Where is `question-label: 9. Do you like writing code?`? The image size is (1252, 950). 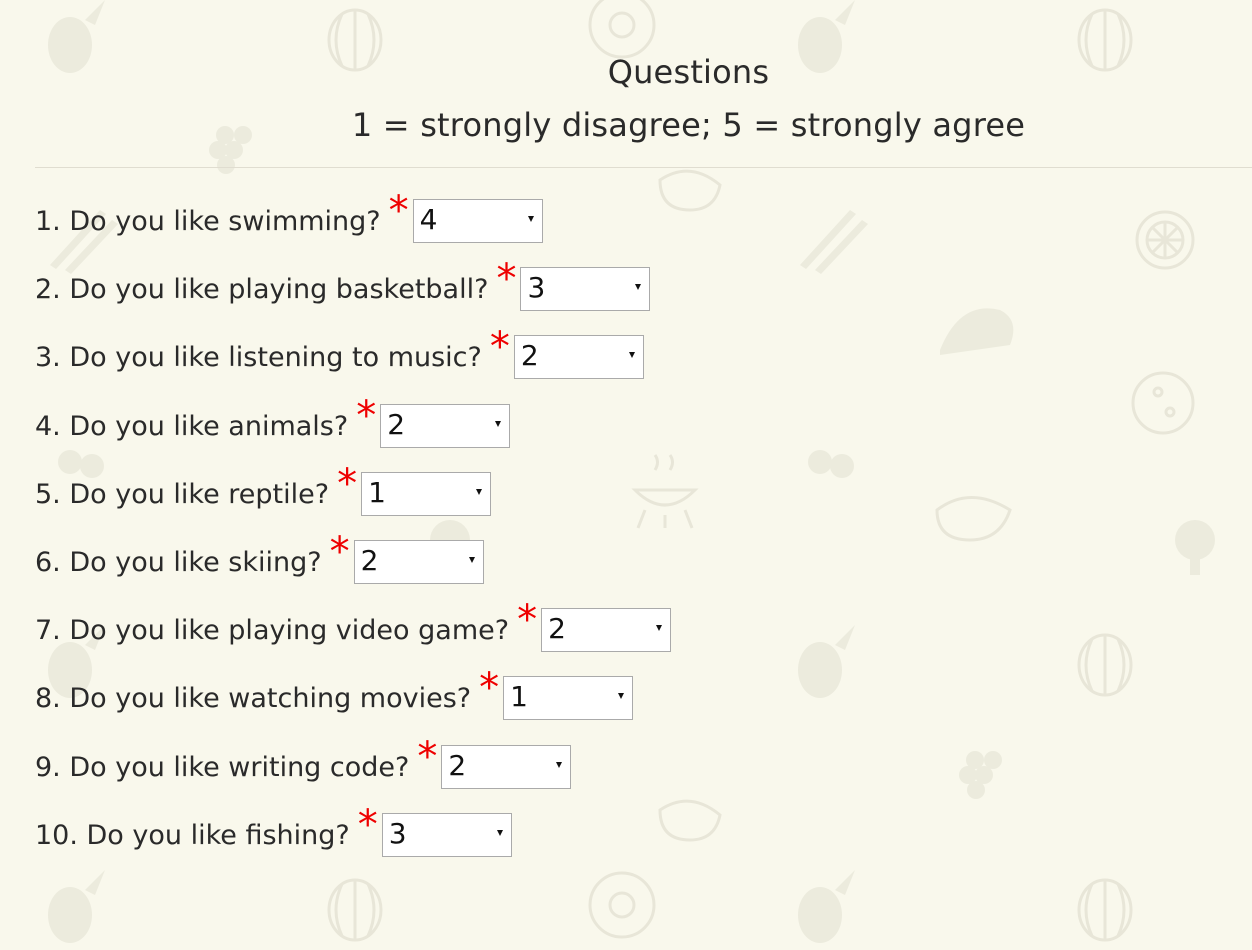
question-label: 9. Do you like writing code? is located at coordinates (222, 767).